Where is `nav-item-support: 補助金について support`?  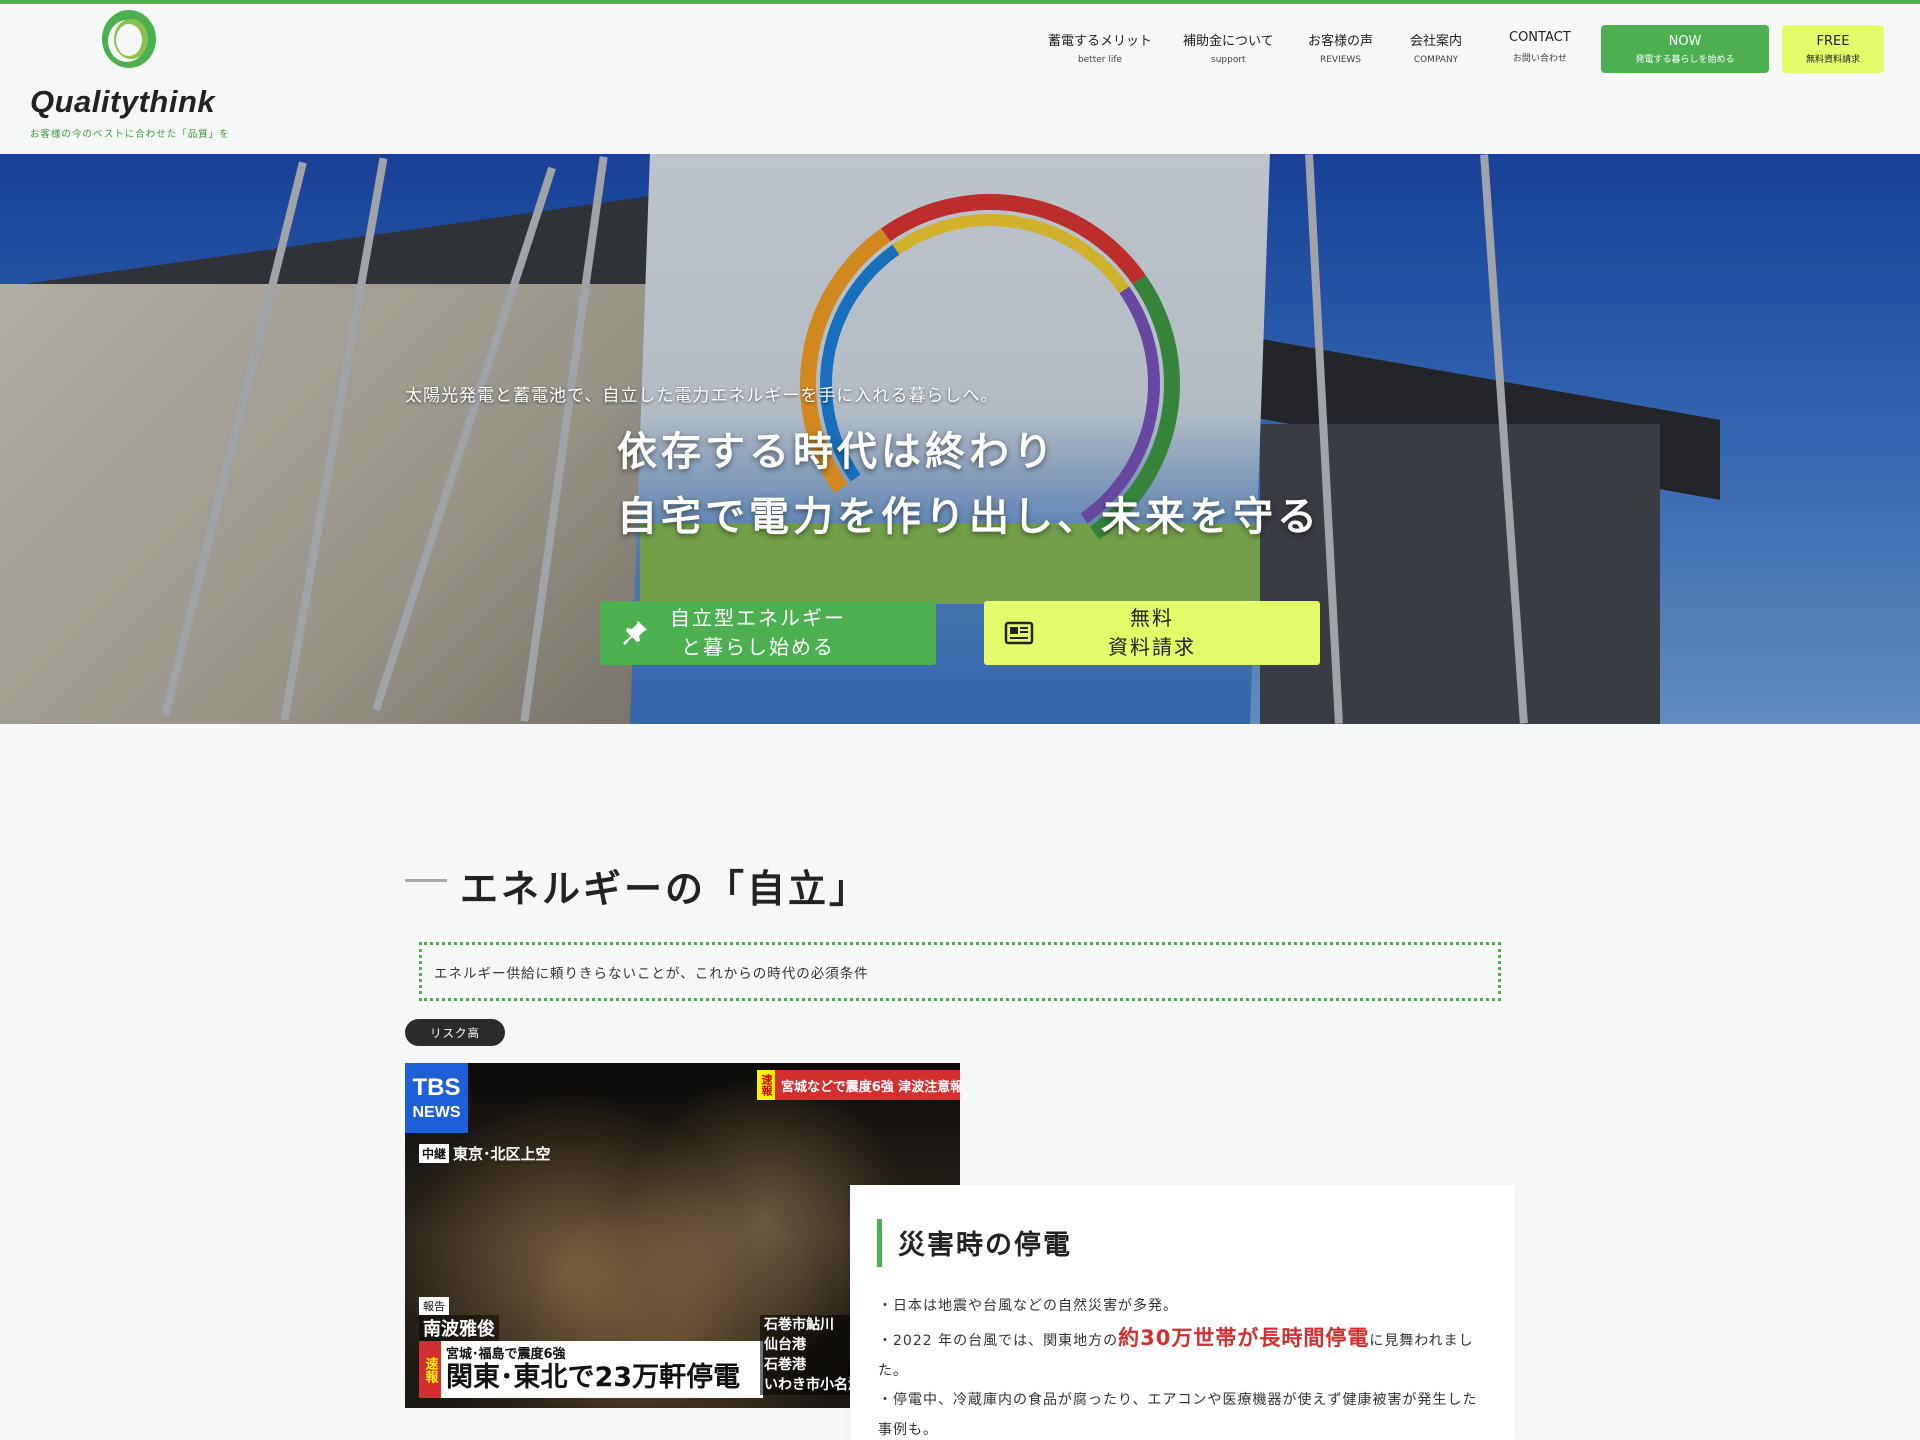
nav-item-support: 補助金について support is located at coordinates (1228, 47).